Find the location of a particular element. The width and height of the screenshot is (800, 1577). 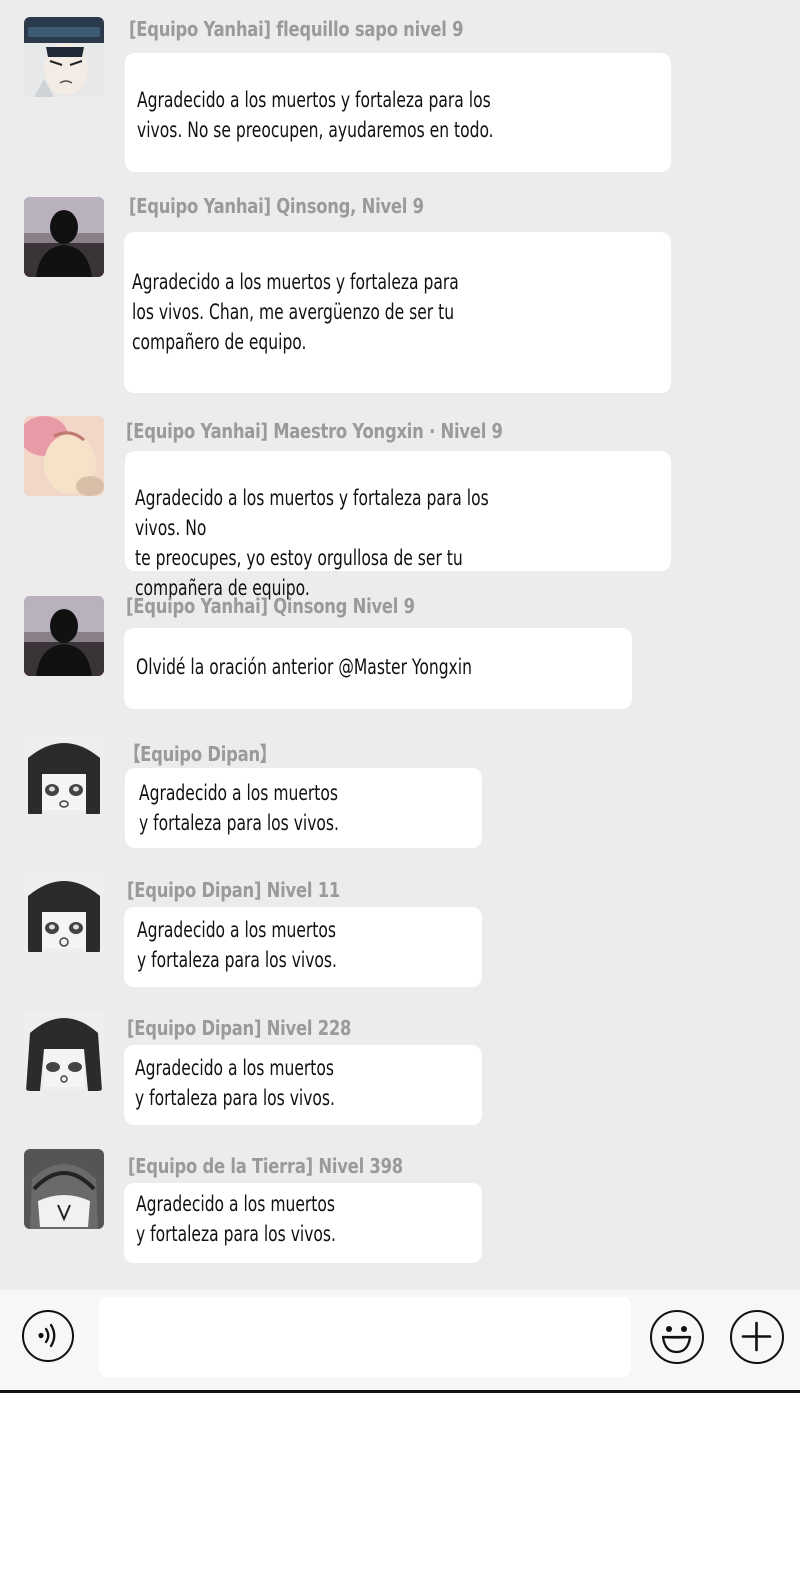

voice-button is located at coordinates (48, 1336).